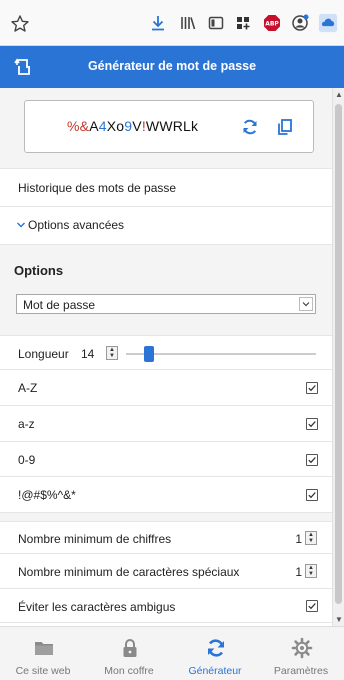  Describe the element at coordinates (76, 225) in the screenshot. I see `advanced-options-label: Options avancées` at that location.